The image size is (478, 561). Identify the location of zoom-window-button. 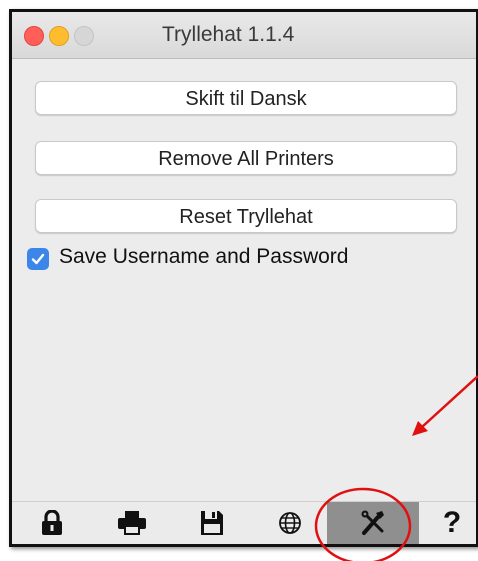
(84, 36).